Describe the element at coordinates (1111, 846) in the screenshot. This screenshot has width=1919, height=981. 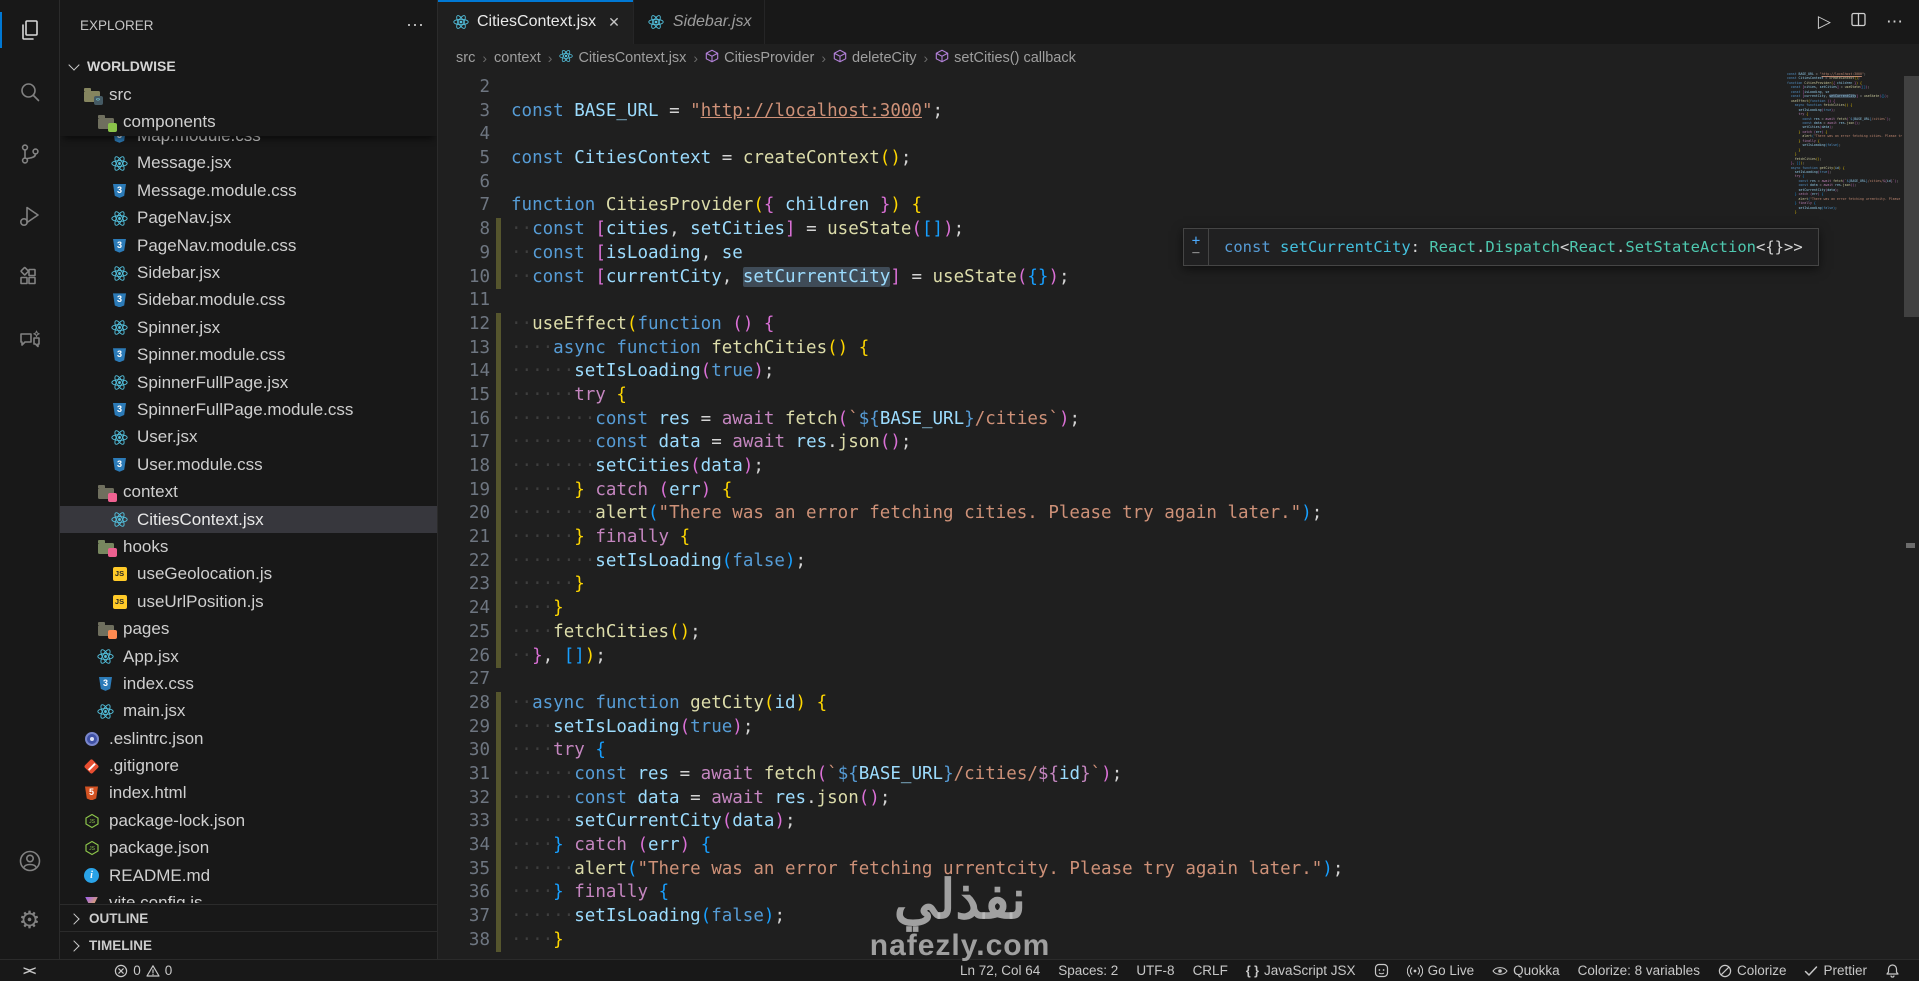
I see `code-line-34: 34 ····} catch (err) {` at that location.